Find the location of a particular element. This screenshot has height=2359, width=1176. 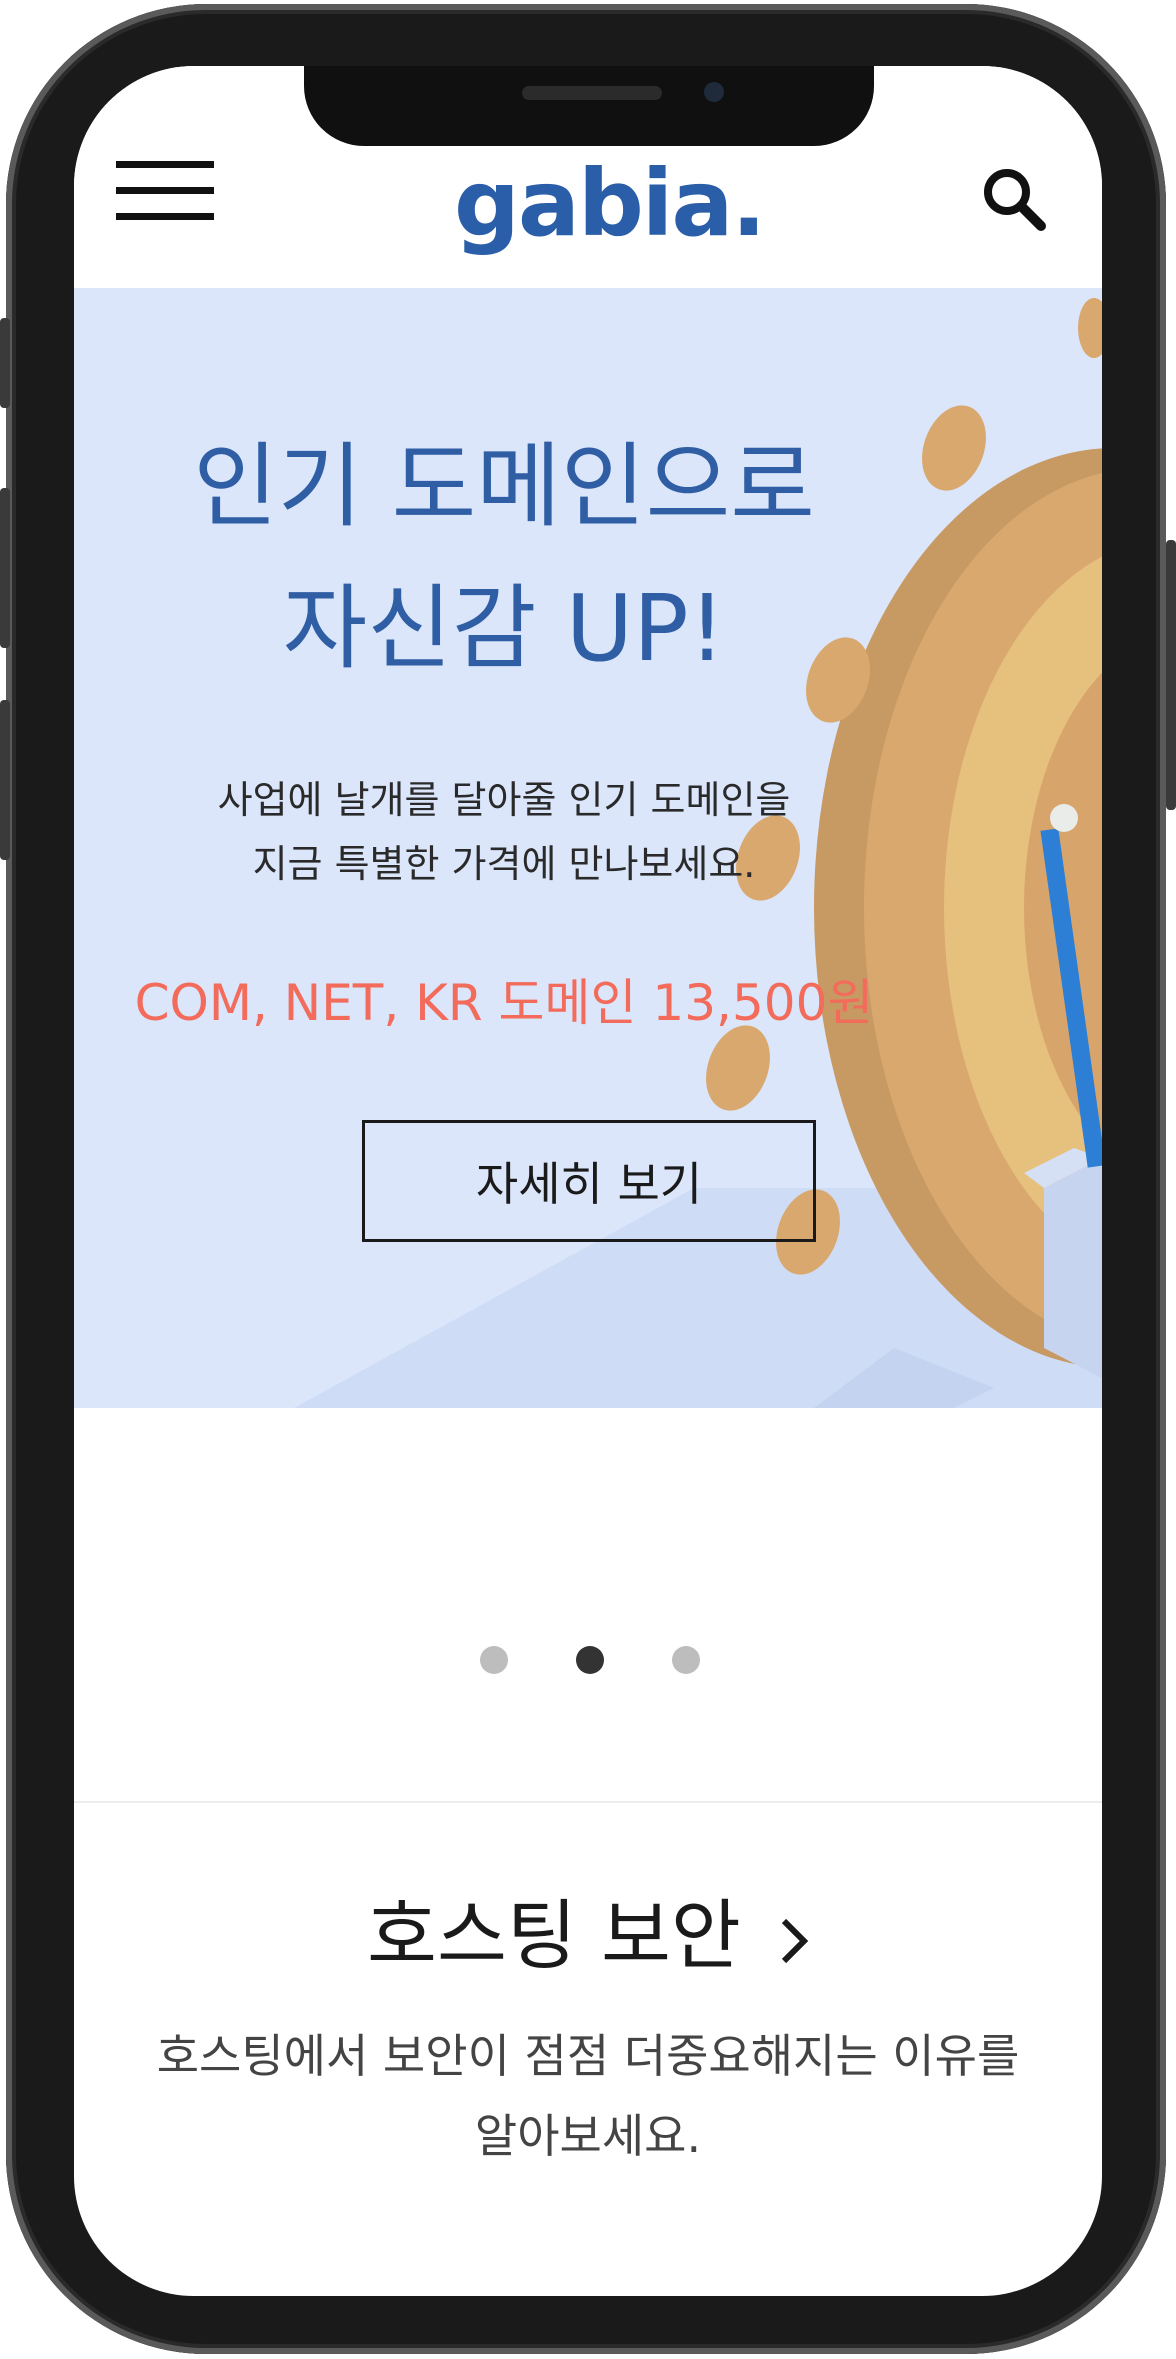

gabia-logo: gabia. is located at coordinates (610, 204).